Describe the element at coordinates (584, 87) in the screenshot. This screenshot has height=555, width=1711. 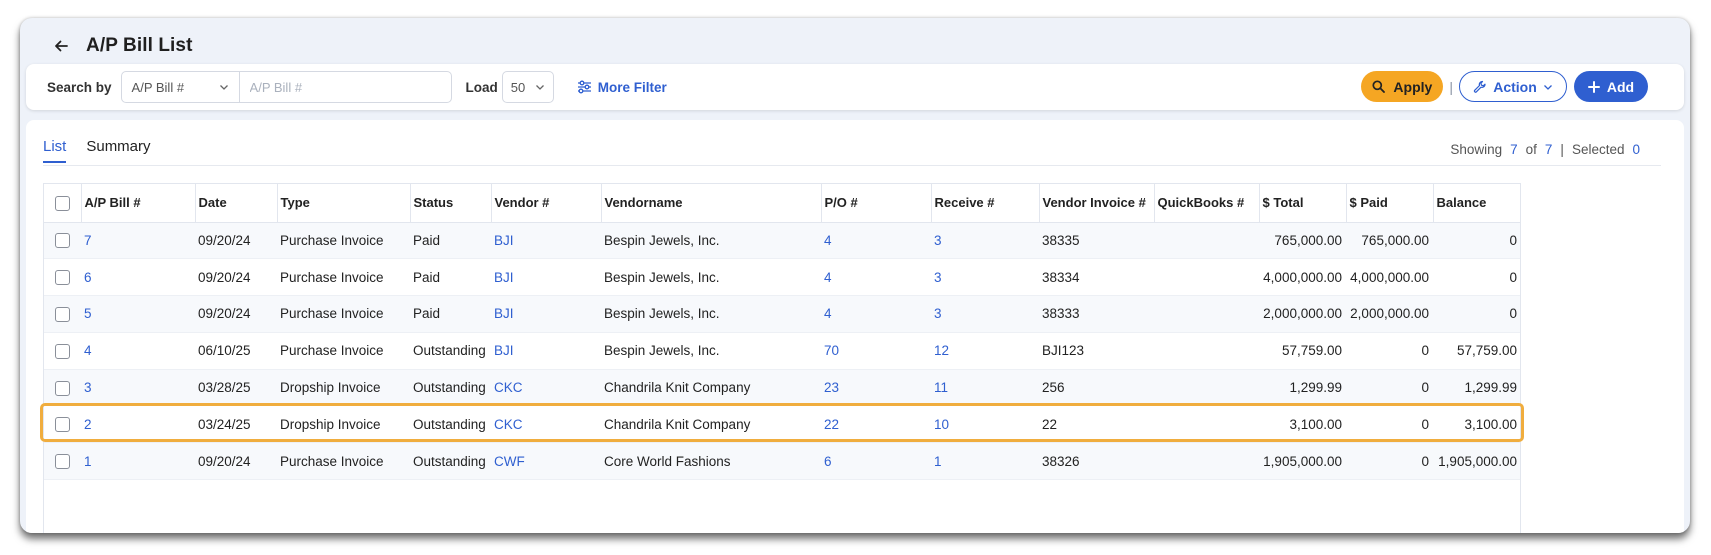
I see `filter-sliders-icon` at that location.